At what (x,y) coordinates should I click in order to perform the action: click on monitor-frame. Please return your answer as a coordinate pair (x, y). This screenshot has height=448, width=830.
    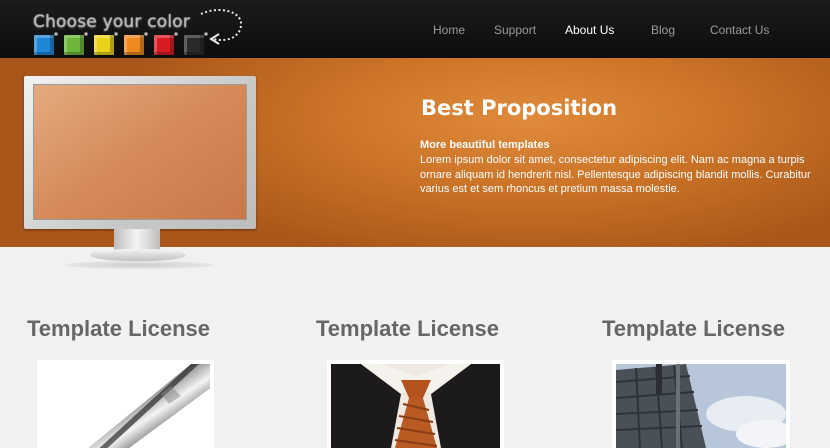
    Looking at the image, I should click on (140, 152).